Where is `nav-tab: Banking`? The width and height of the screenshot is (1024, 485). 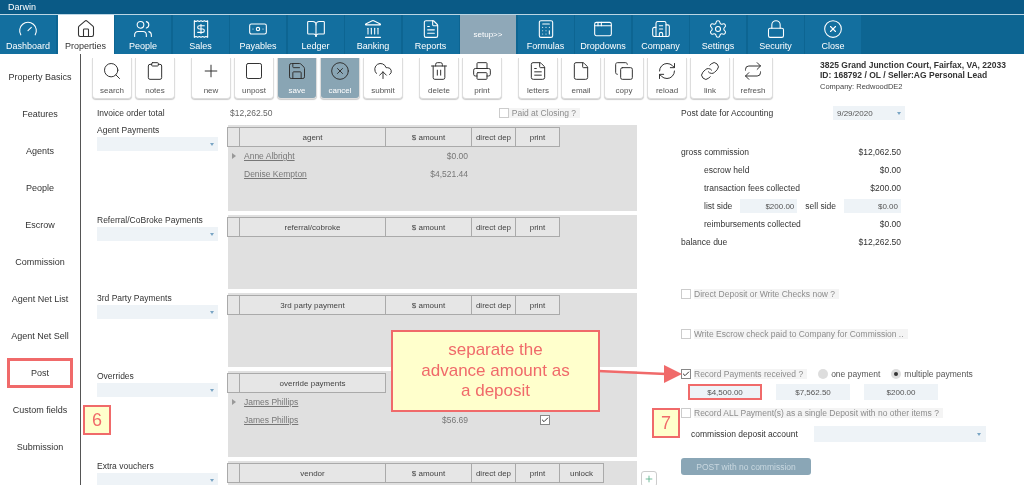 nav-tab: Banking is located at coordinates (373, 34).